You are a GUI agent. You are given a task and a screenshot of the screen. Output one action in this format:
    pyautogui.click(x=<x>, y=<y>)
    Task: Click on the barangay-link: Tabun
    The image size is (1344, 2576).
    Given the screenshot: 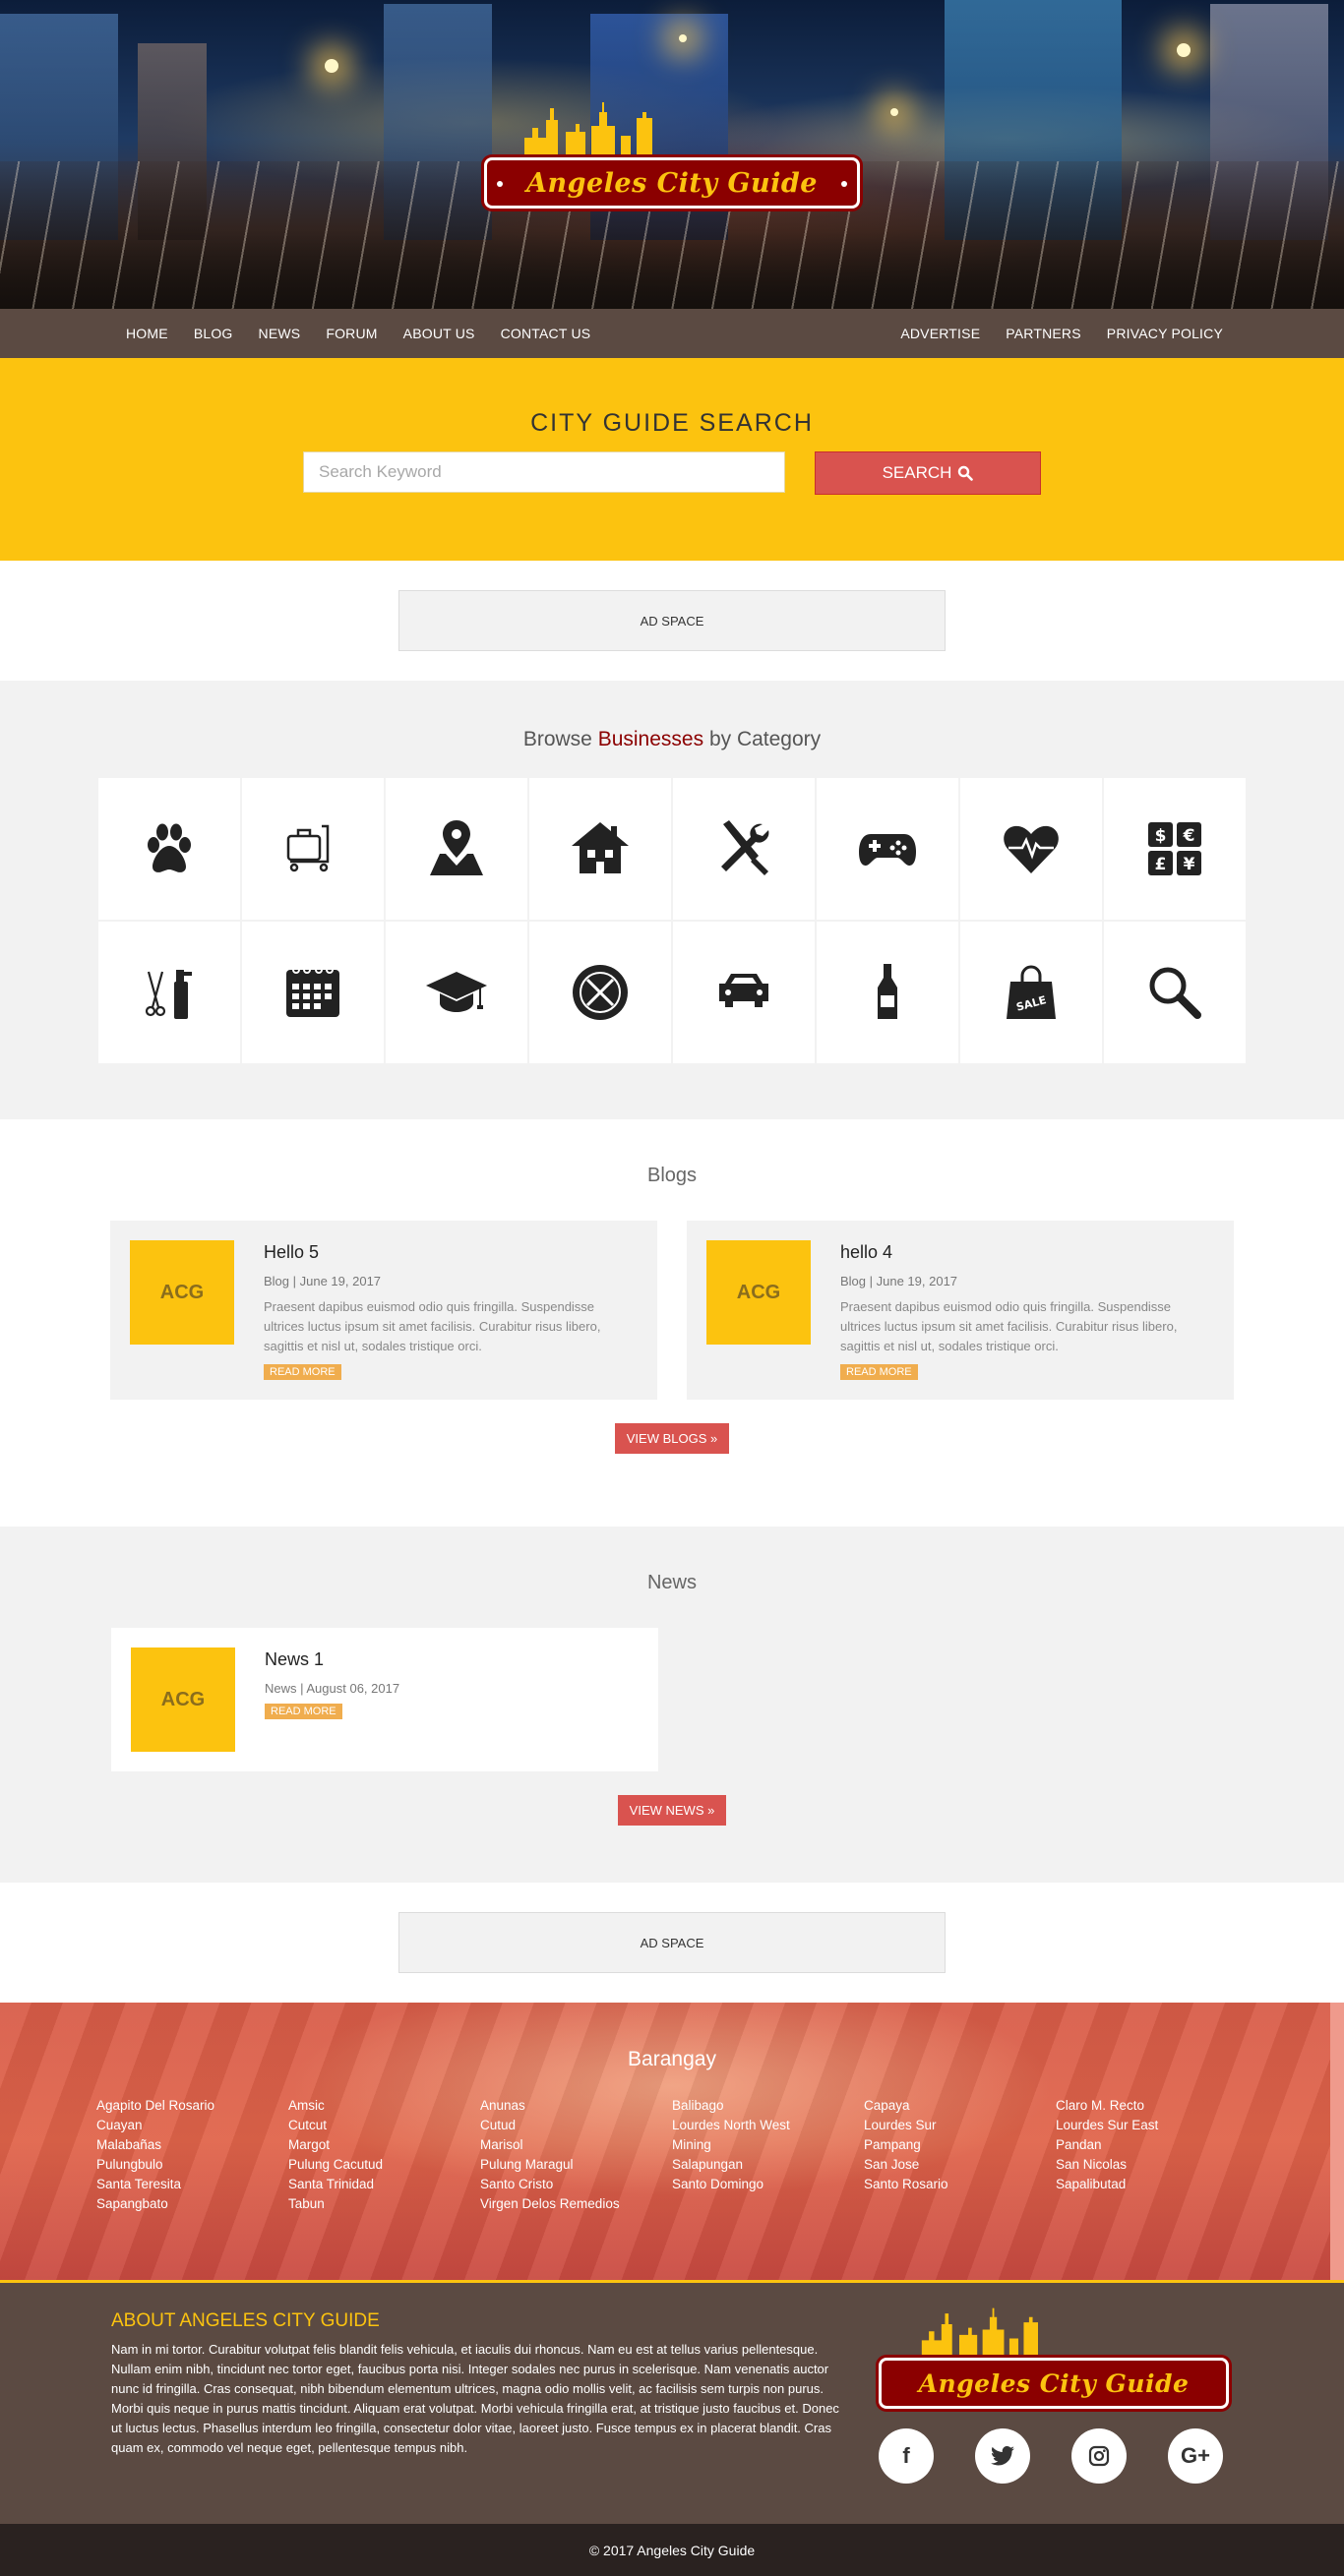 What is the action you would take?
    pyautogui.click(x=384, y=2204)
    